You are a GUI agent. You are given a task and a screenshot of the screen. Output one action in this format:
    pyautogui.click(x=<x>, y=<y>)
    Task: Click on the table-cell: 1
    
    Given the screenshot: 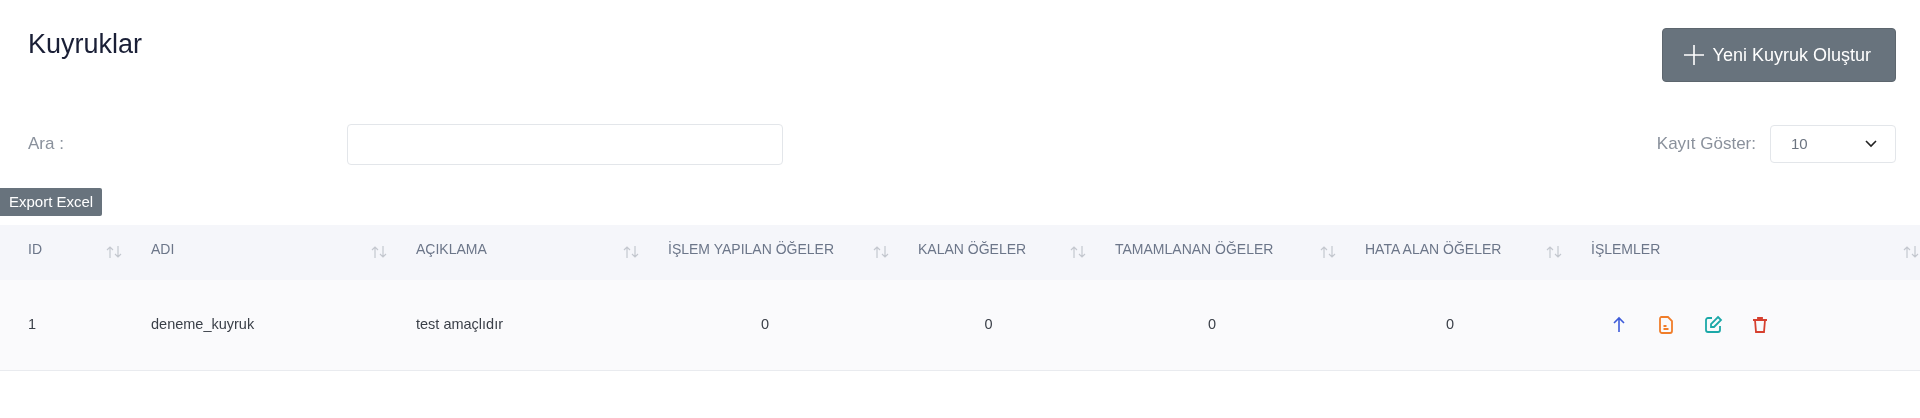 What is the action you would take?
    pyautogui.click(x=32, y=323)
    